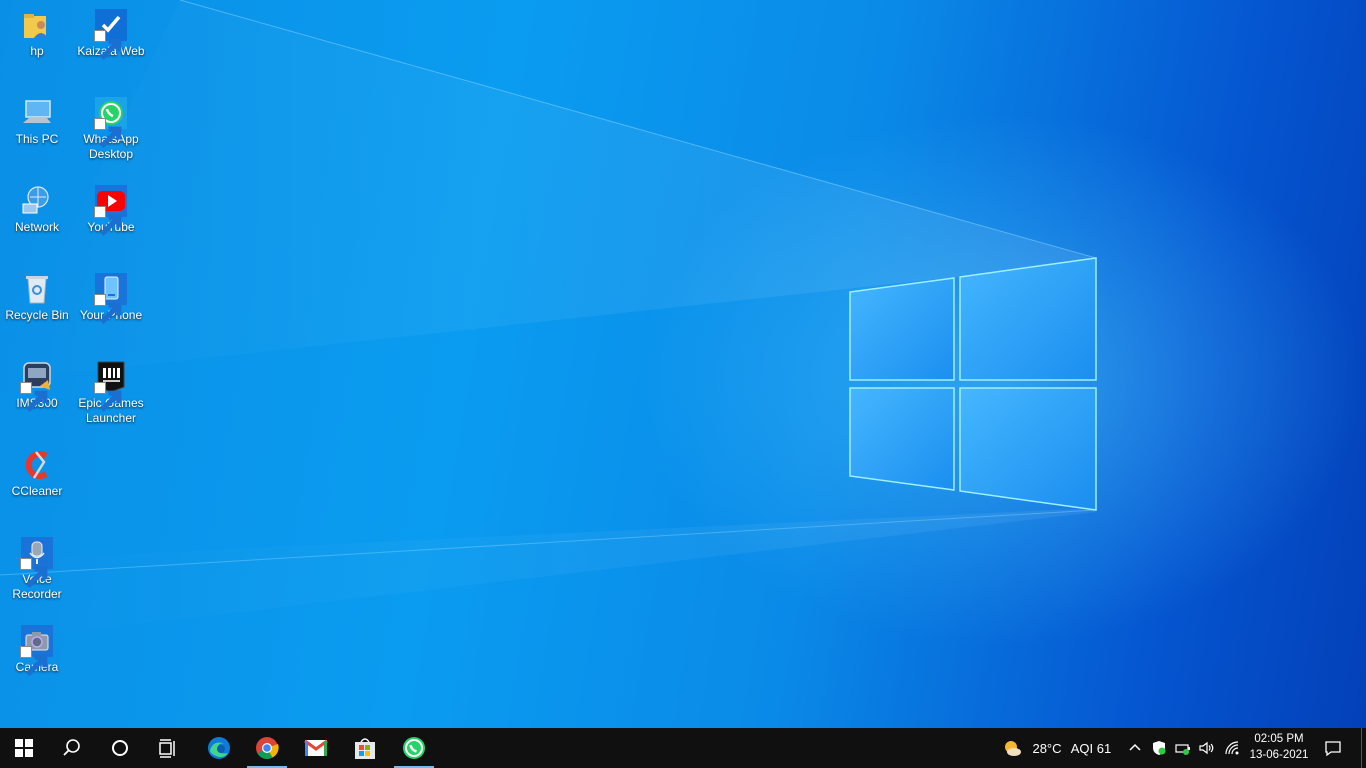 Image resolution: width=1366 pixels, height=768 pixels. I want to click on youtube-icon, so click(111, 210).